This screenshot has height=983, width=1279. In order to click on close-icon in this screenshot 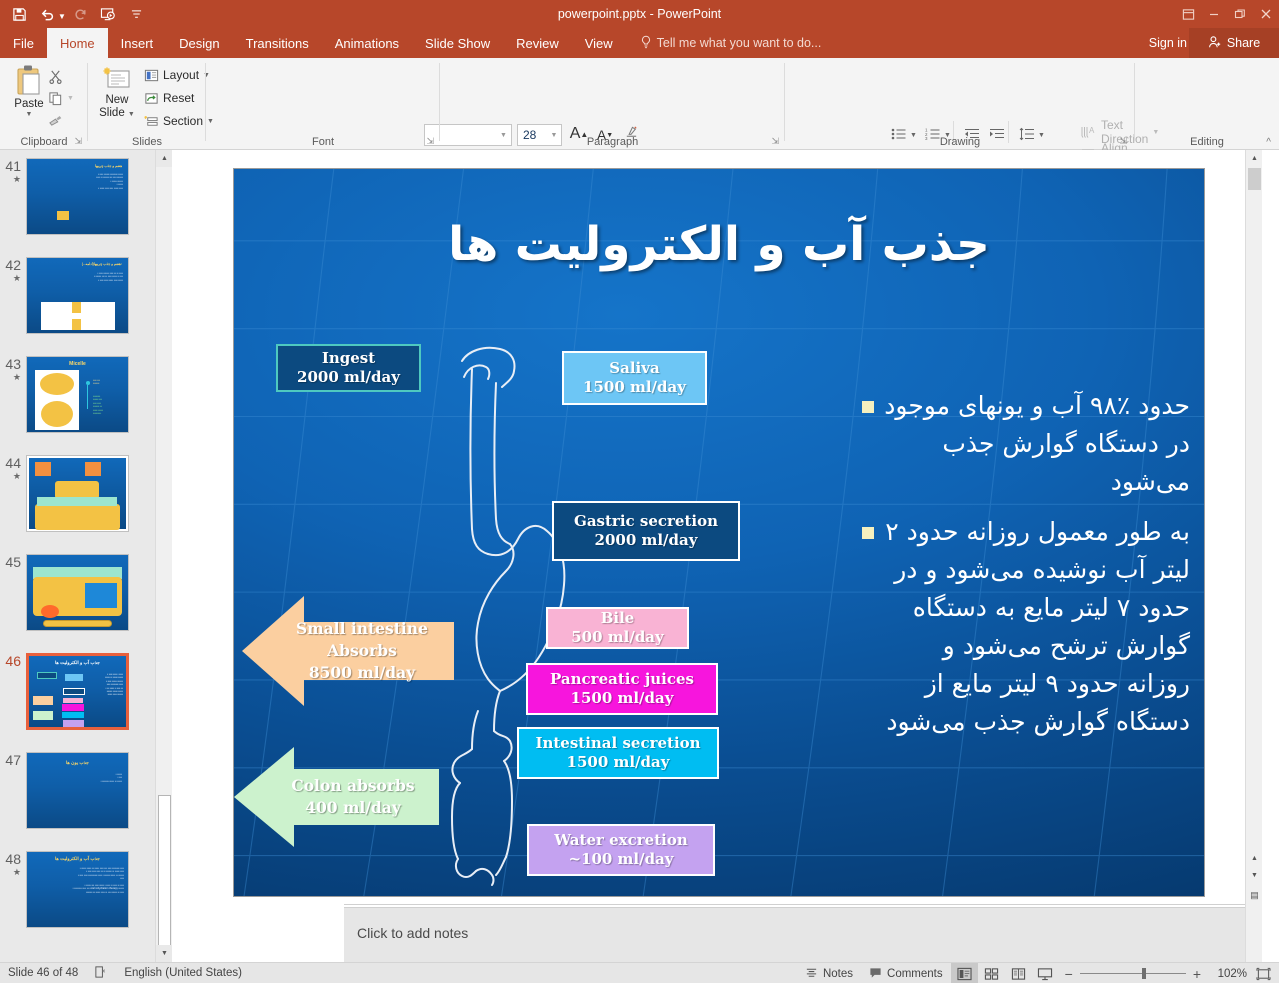, I will do `click(1266, 14)`.